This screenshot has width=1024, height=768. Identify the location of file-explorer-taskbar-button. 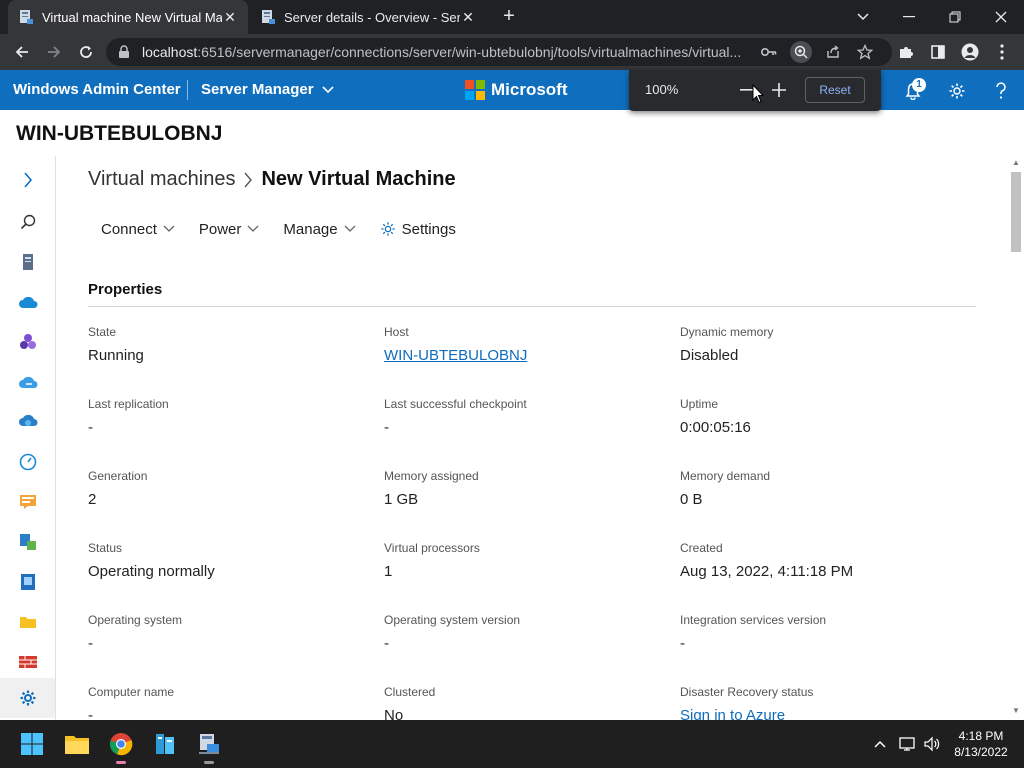
(77, 744).